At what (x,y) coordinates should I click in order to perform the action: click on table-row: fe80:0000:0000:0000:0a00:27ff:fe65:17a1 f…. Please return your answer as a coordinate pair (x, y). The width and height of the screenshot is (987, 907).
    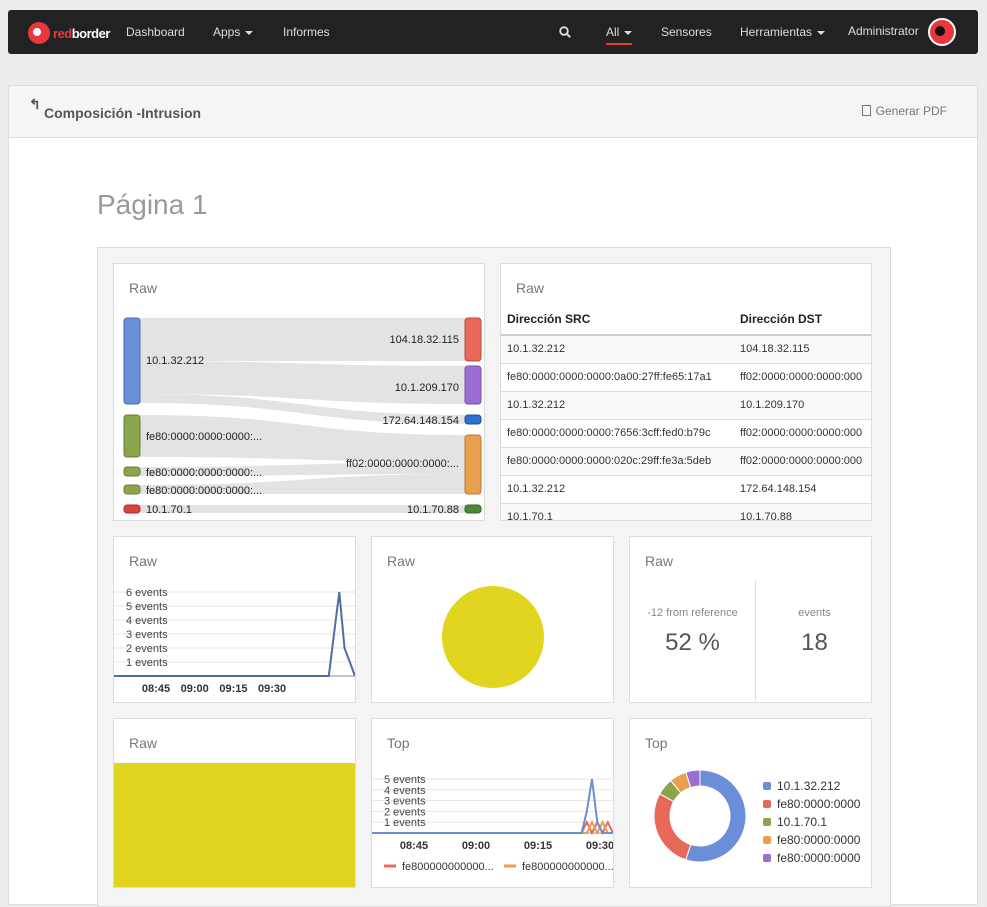
    Looking at the image, I should click on (686, 377).